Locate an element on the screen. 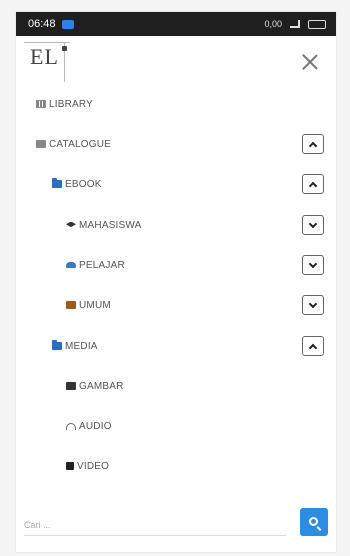  menu-item-ebook: EBOOK is located at coordinates (176, 184).